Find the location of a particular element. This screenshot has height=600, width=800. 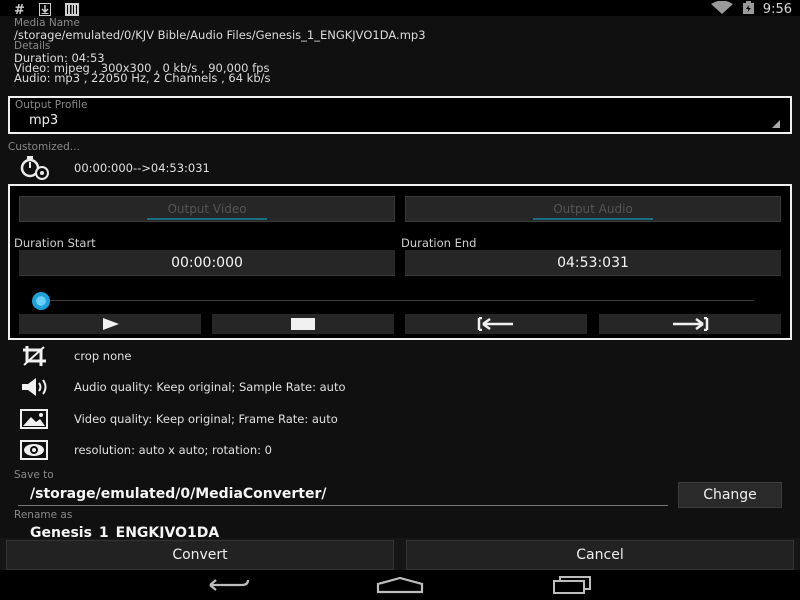

tab-output-video-label: Output Video is located at coordinates (207, 209).